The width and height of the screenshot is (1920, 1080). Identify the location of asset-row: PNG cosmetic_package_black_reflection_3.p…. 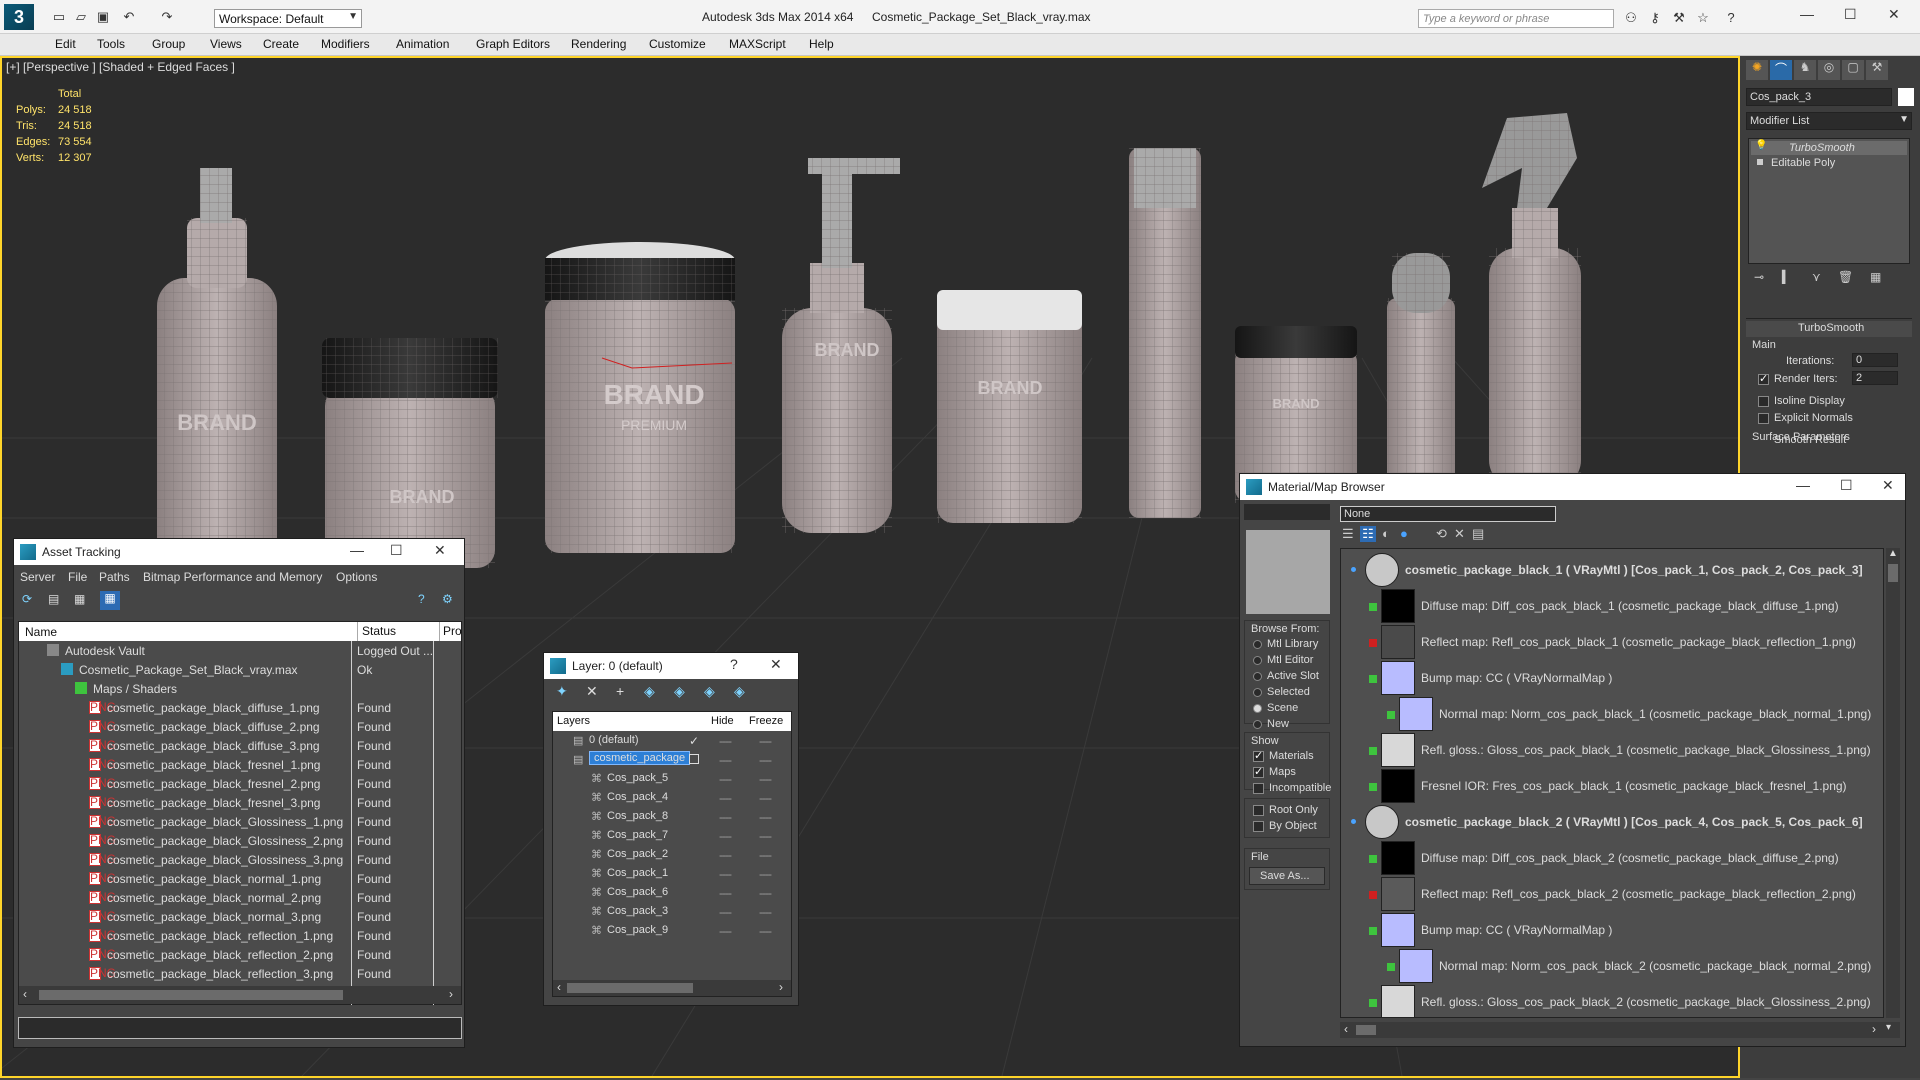
(240, 973).